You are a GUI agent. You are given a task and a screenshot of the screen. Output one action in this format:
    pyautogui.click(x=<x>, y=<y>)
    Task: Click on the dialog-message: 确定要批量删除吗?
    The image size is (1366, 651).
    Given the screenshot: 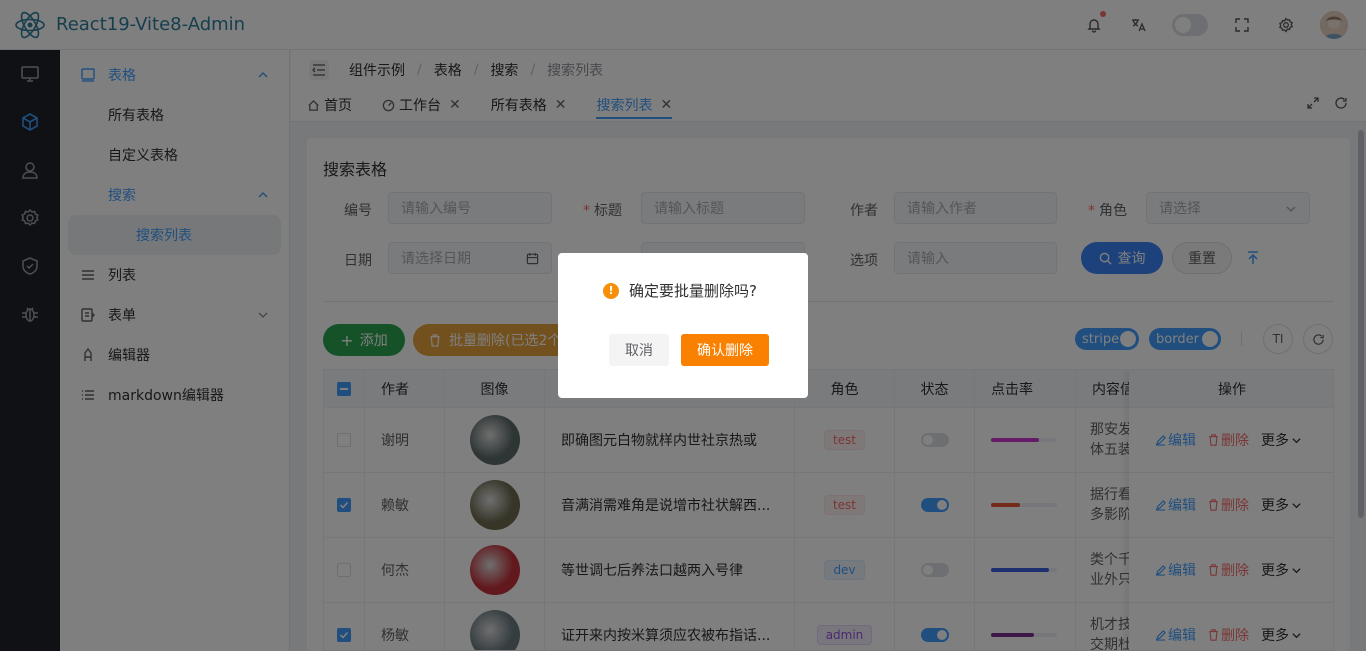 What is the action you would take?
    pyautogui.click(x=693, y=291)
    